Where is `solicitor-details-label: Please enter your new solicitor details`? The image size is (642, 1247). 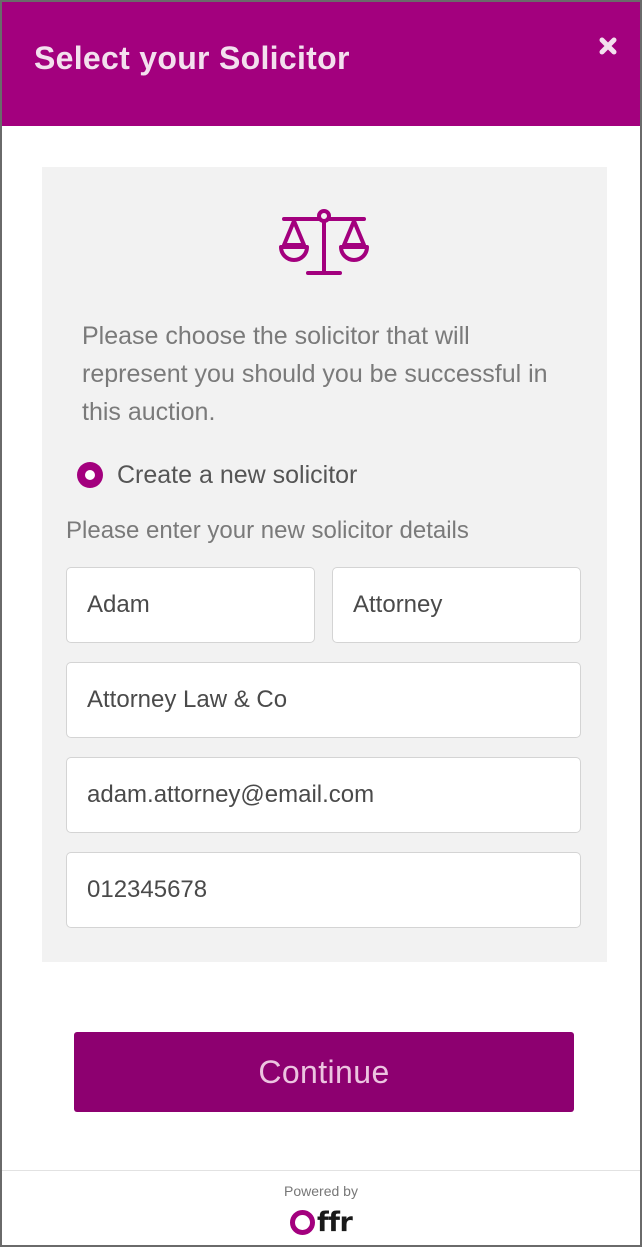
solicitor-details-label: Please enter your new solicitor details is located at coordinates (267, 530).